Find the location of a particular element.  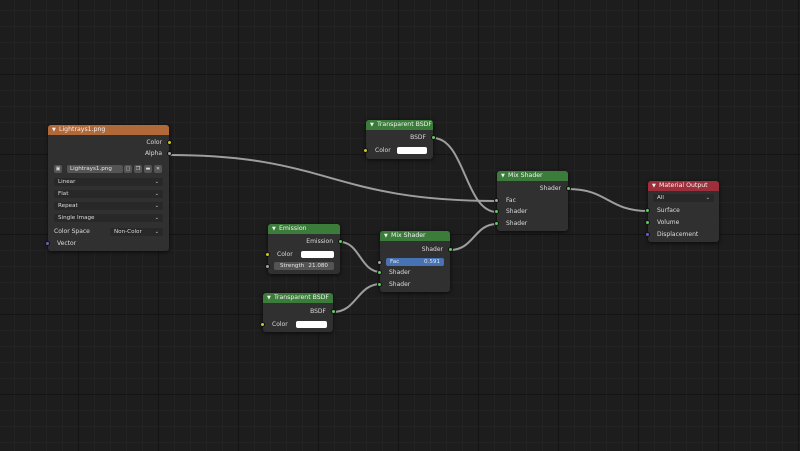

node-title: Emission is located at coordinates (293, 228).